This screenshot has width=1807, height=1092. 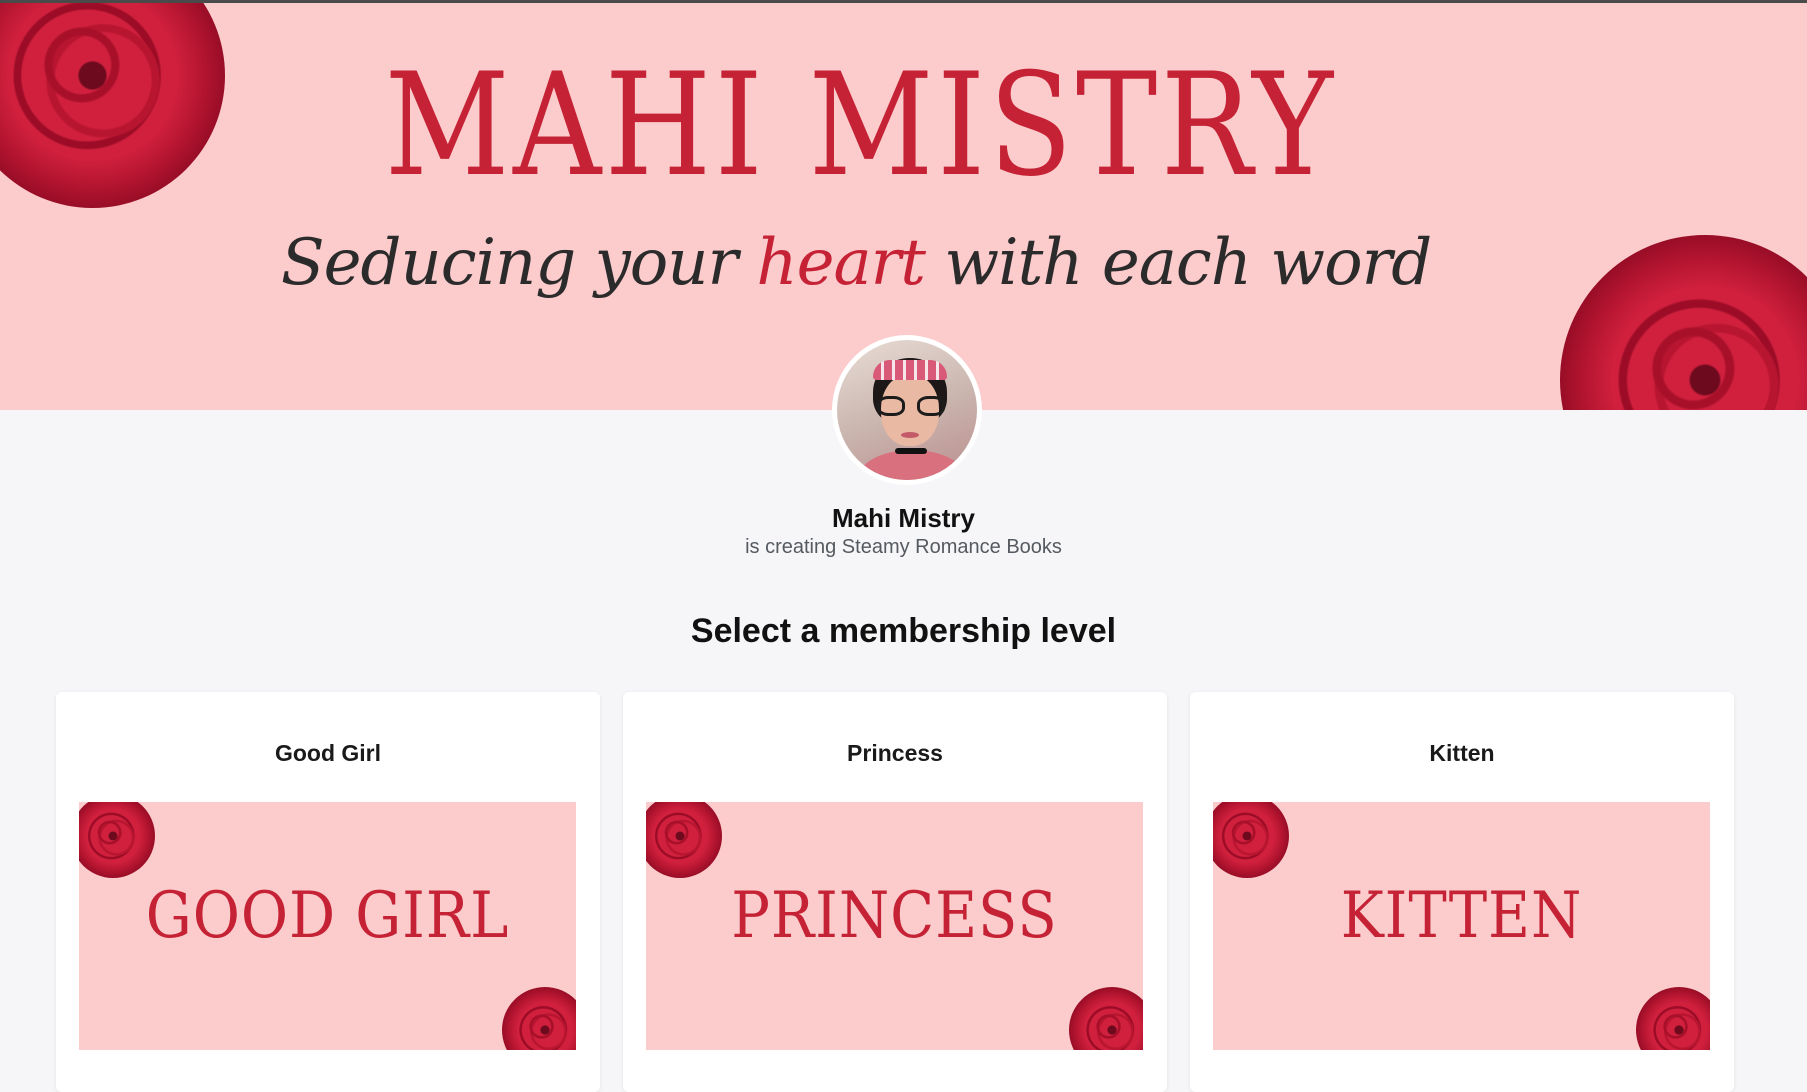 What do you see at coordinates (860, 125) in the screenshot?
I see `banner-title: MAHI MISTRY` at bounding box center [860, 125].